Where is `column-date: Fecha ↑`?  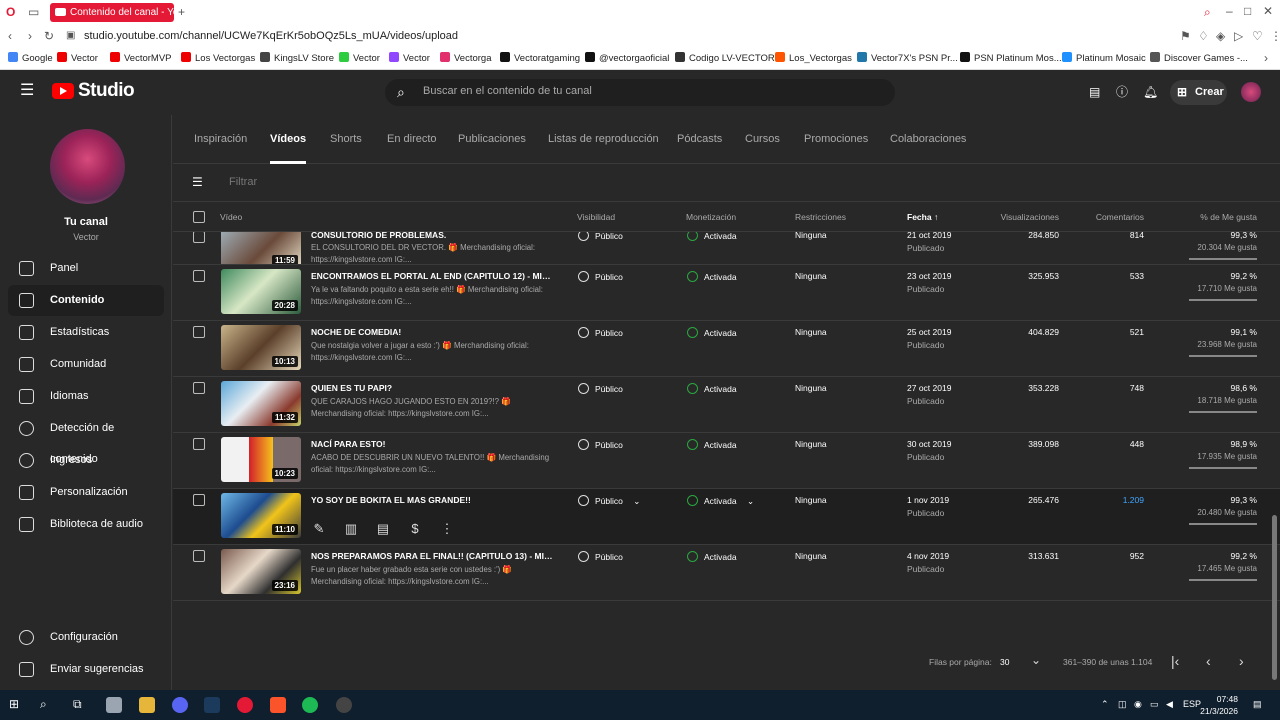
column-date: Fecha ↑ is located at coordinates (922, 217).